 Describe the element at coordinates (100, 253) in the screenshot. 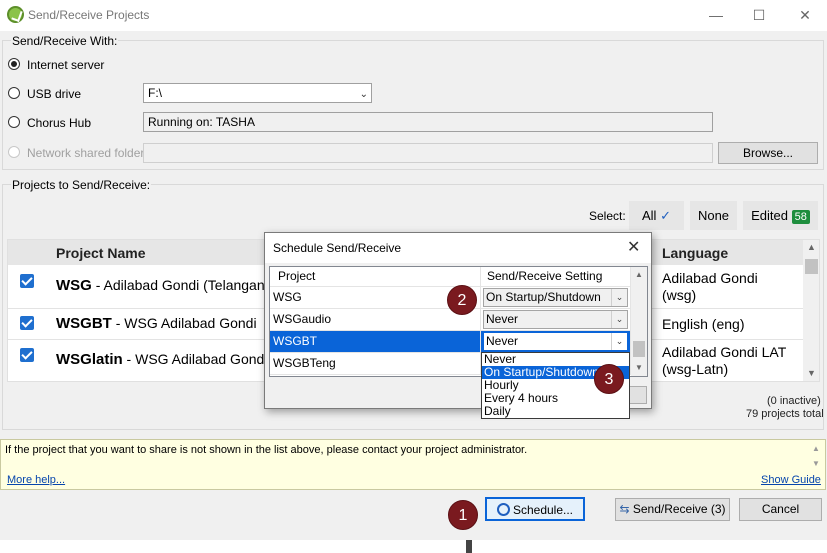

I see `project-name-column-header: Project Name` at that location.